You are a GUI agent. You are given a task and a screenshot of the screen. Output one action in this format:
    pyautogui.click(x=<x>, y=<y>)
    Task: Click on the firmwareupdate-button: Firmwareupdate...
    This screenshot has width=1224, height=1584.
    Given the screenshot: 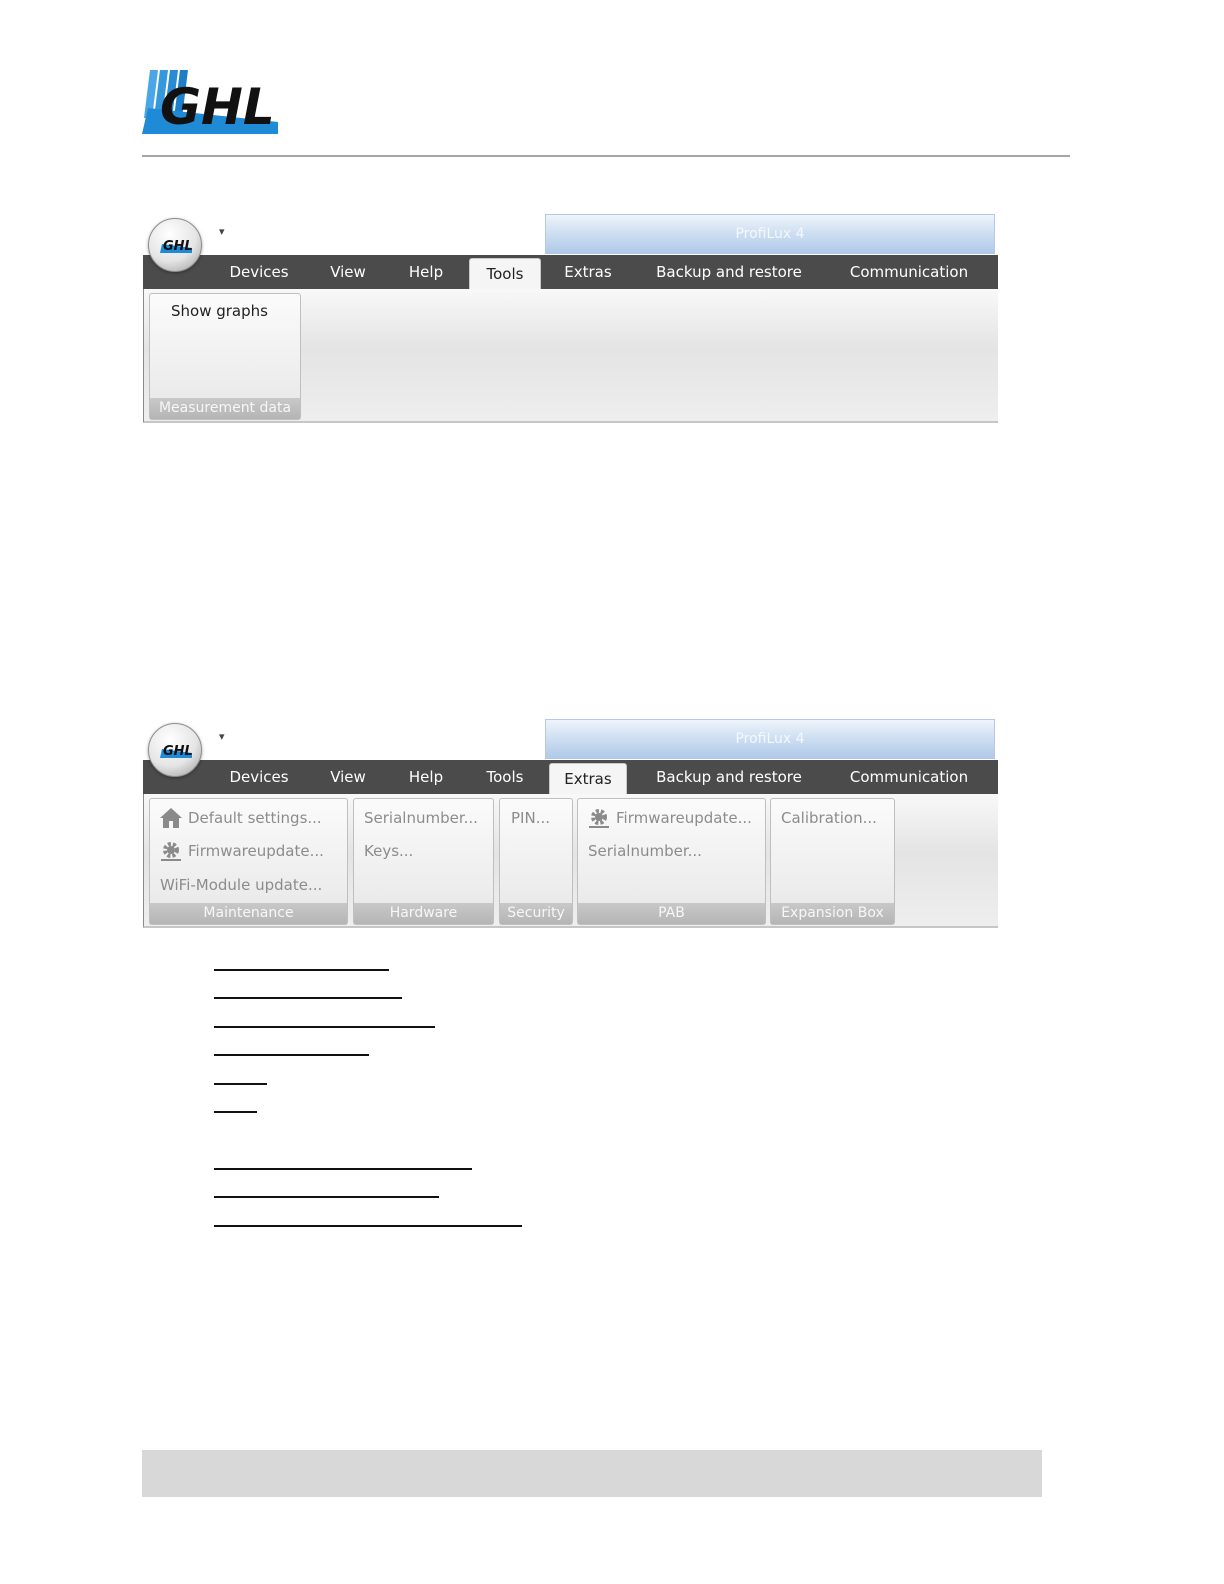 What is the action you would take?
    pyautogui.click(x=241, y=851)
    